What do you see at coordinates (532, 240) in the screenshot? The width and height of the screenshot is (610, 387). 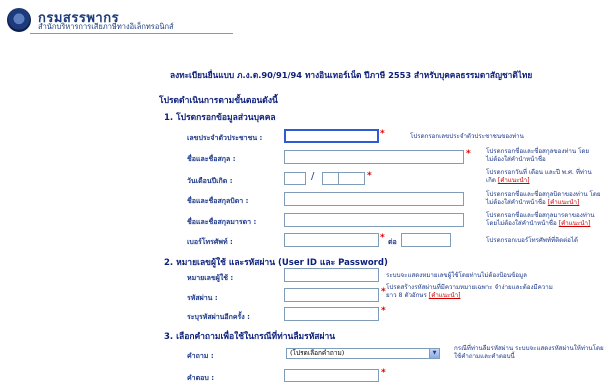 I see `phone-hint: โปรดกรอกเบอร์โทรศัพท์ที่ติดต่อได้` at bounding box center [532, 240].